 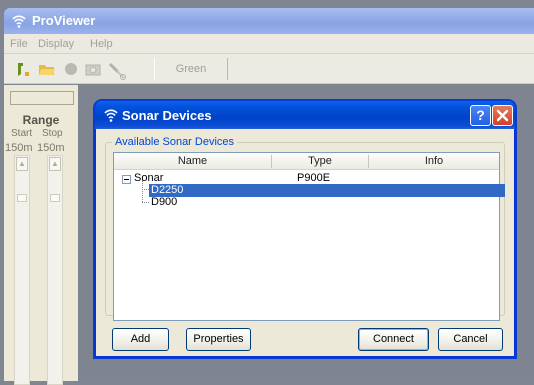 What do you see at coordinates (47, 69) in the screenshot?
I see `open-folder-icon` at bounding box center [47, 69].